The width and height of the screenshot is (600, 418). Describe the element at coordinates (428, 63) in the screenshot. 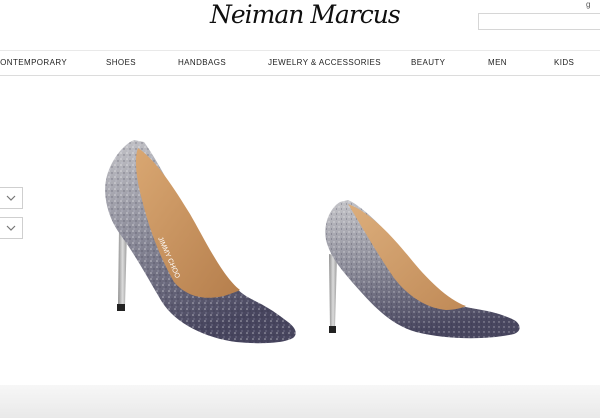

I see `nav-item-beauty: BEAUTY` at that location.